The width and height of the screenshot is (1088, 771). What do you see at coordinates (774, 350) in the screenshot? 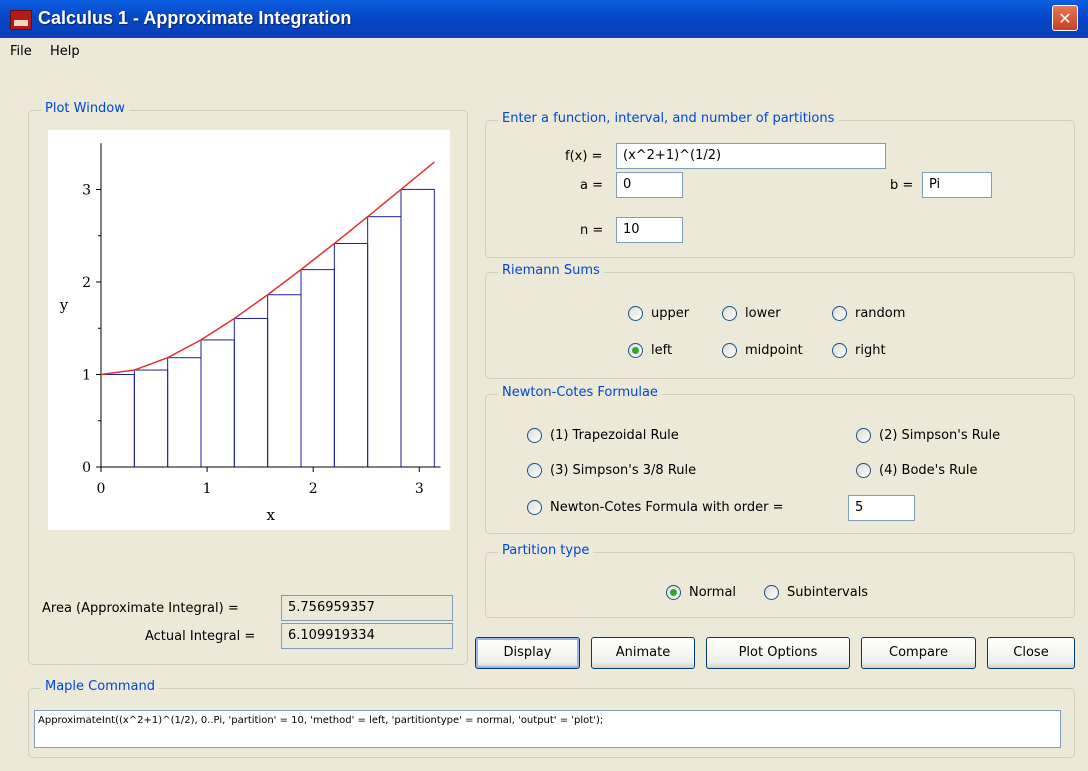
I see `radio-label: midpoint` at bounding box center [774, 350].